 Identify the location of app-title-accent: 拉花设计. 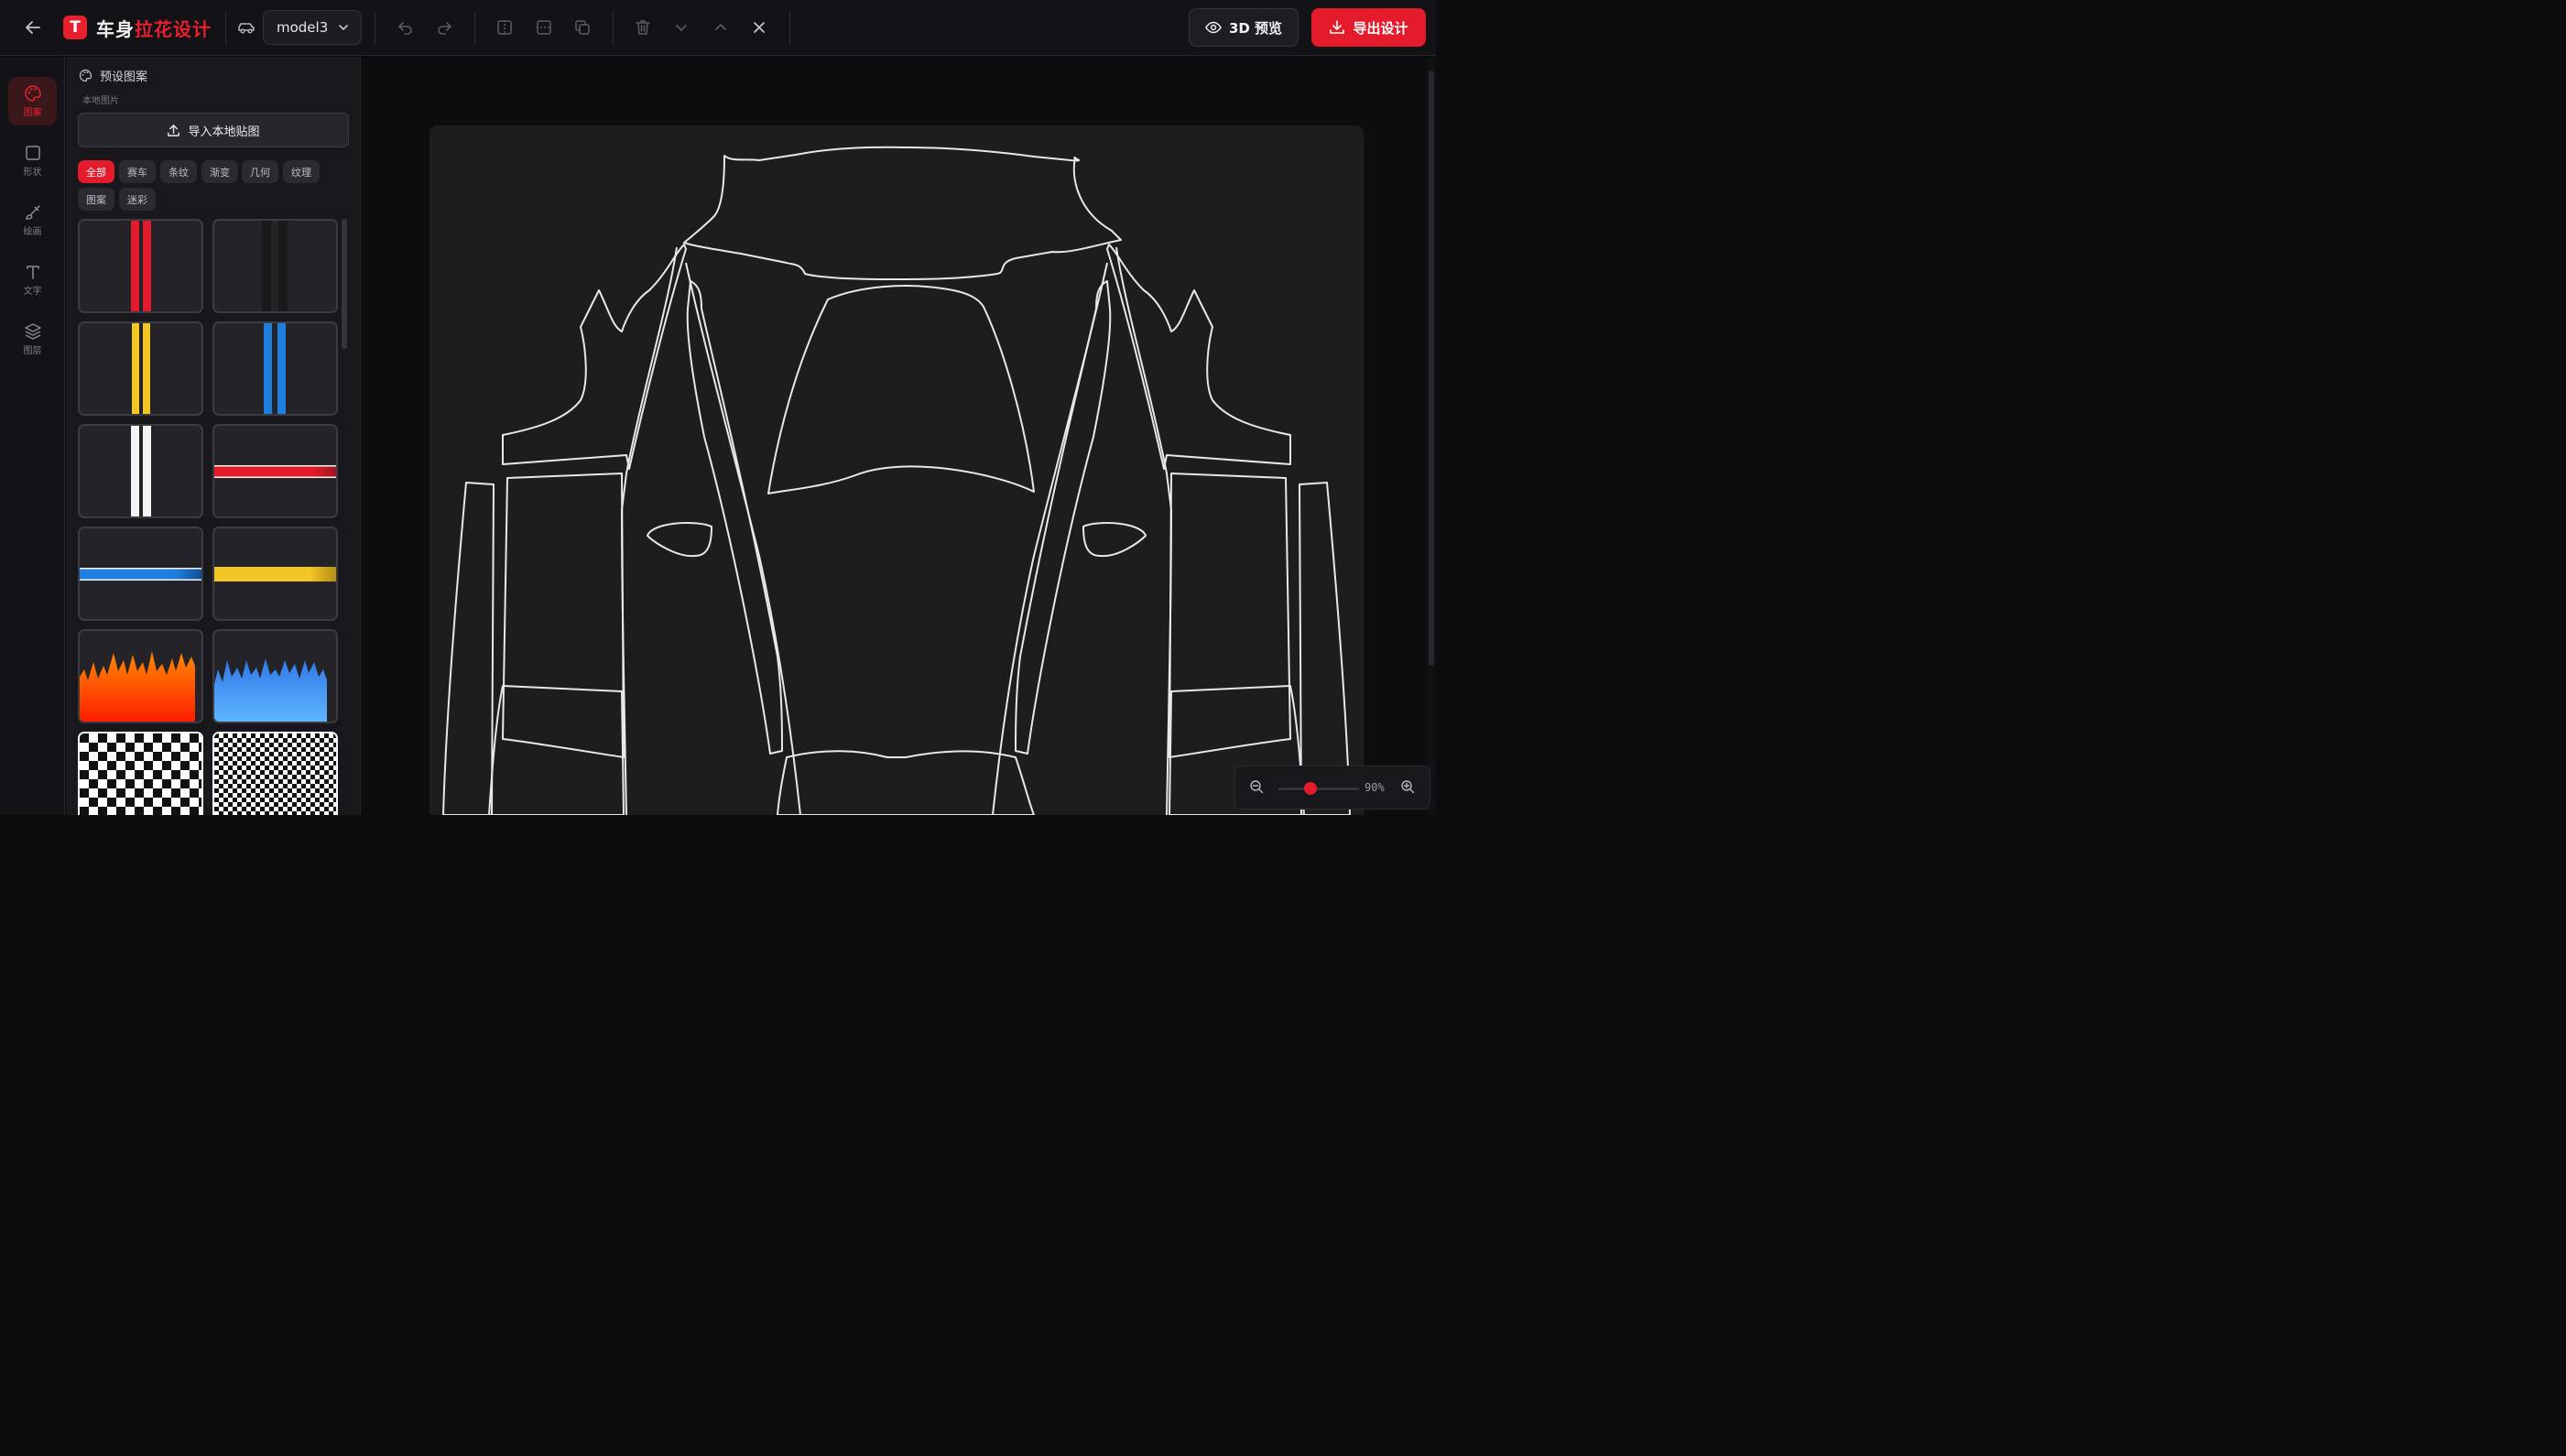
(174, 29).